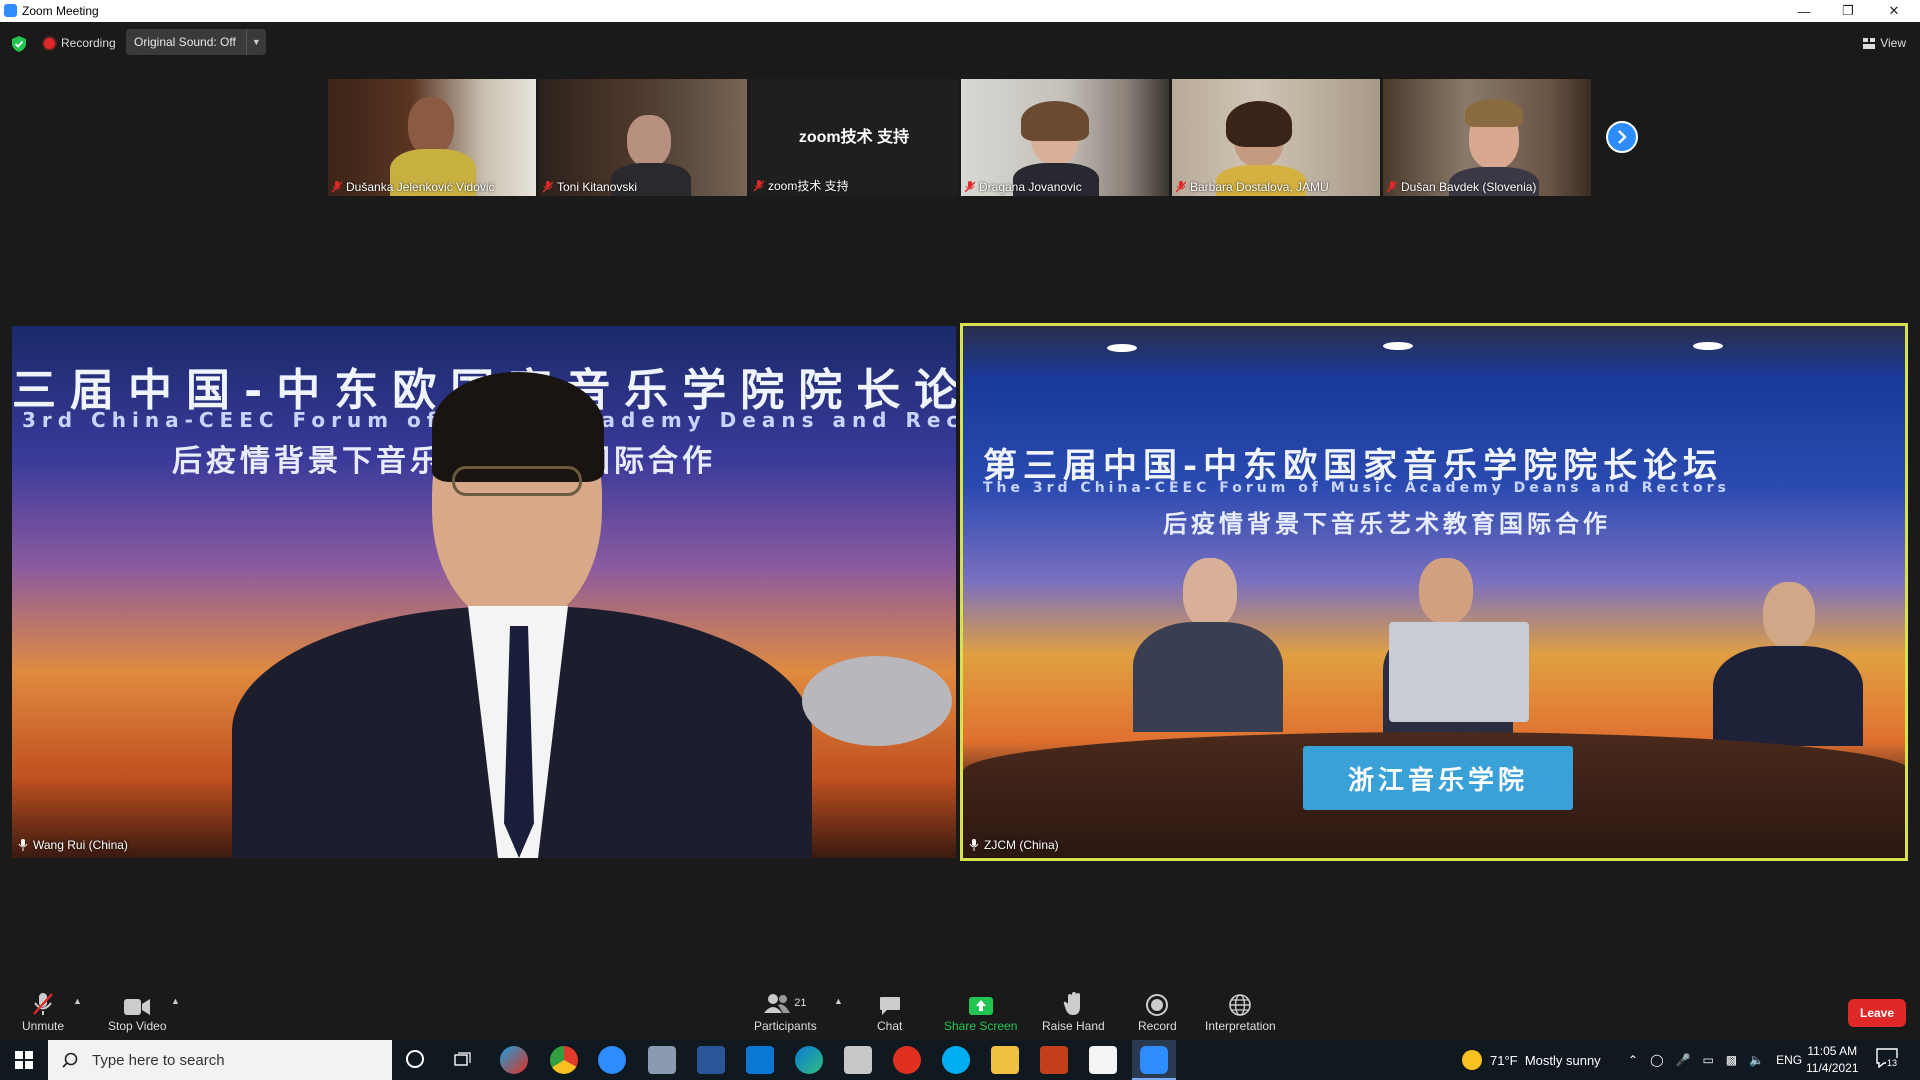 Image resolution: width=1920 pixels, height=1080 pixels. What do you see at coordinates (77, 1001) in the screenshot?
I see `audio-options-caret-icon: ▲` at bounding box center [77, 1001].